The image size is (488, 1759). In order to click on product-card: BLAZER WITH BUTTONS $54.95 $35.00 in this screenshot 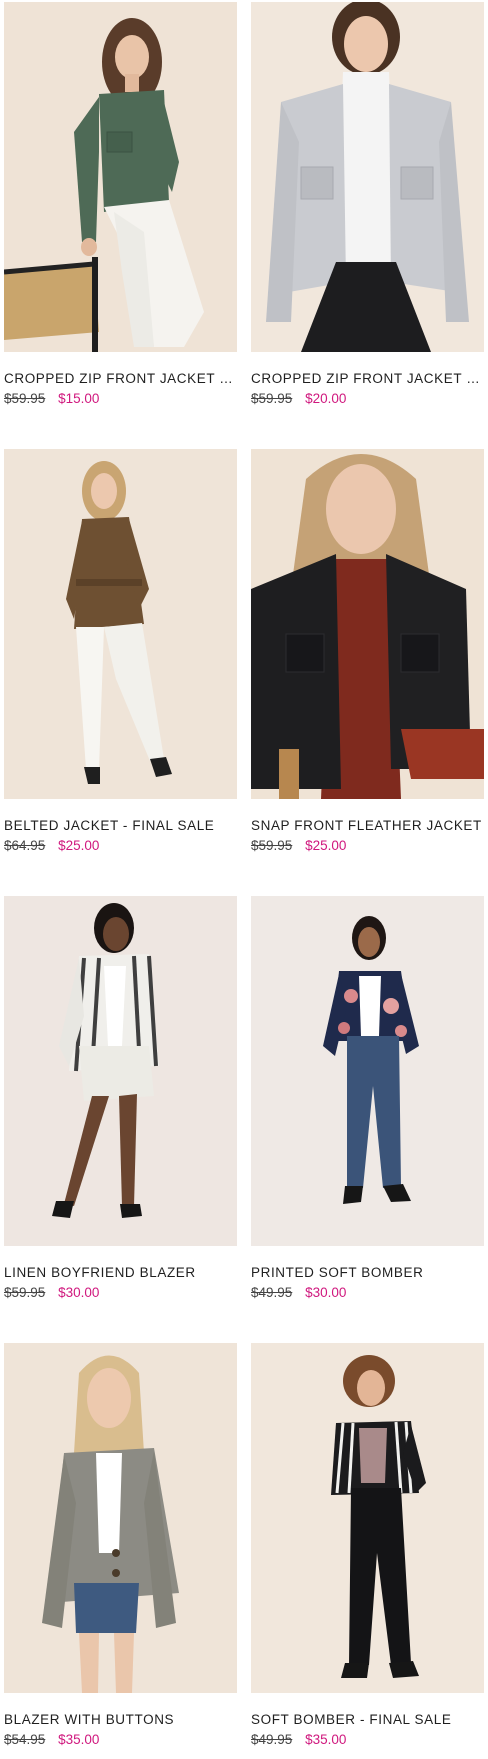, I will do `click(120, 1545)`.